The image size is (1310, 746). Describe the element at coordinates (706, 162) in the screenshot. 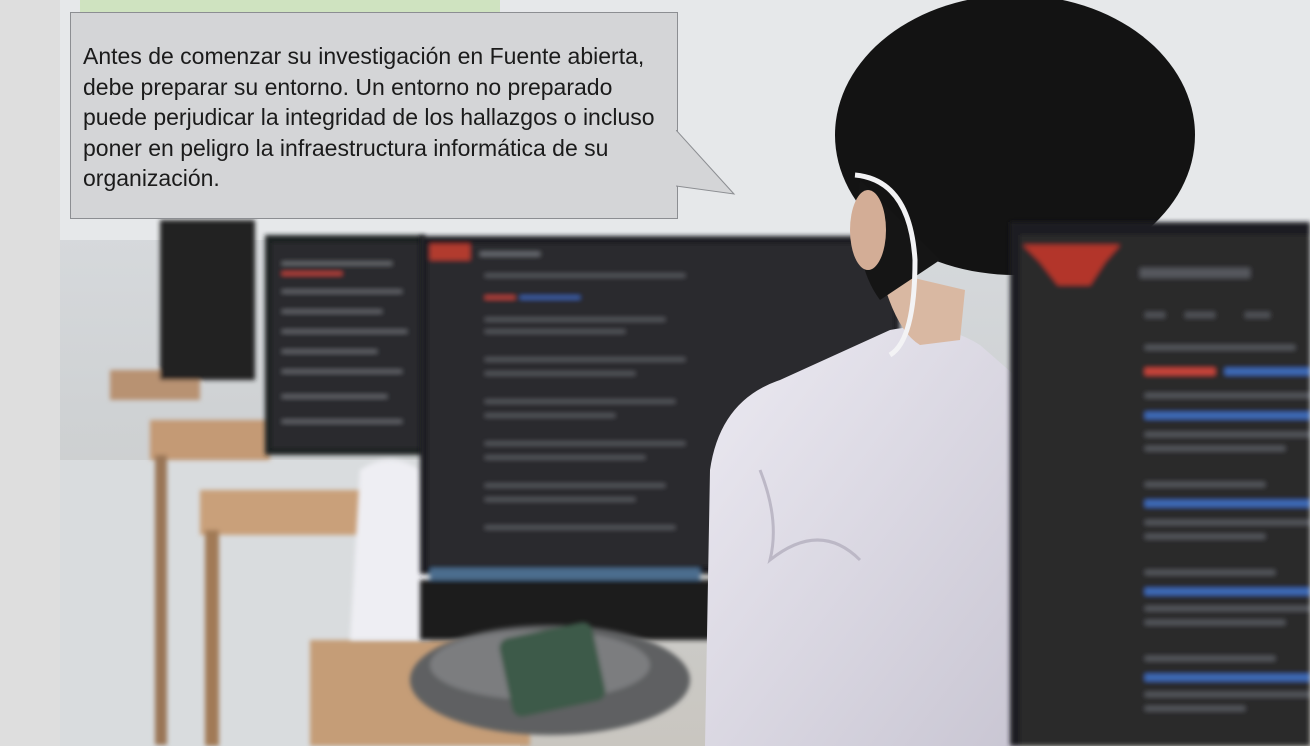

I see `callout-tail-icon` at that location.